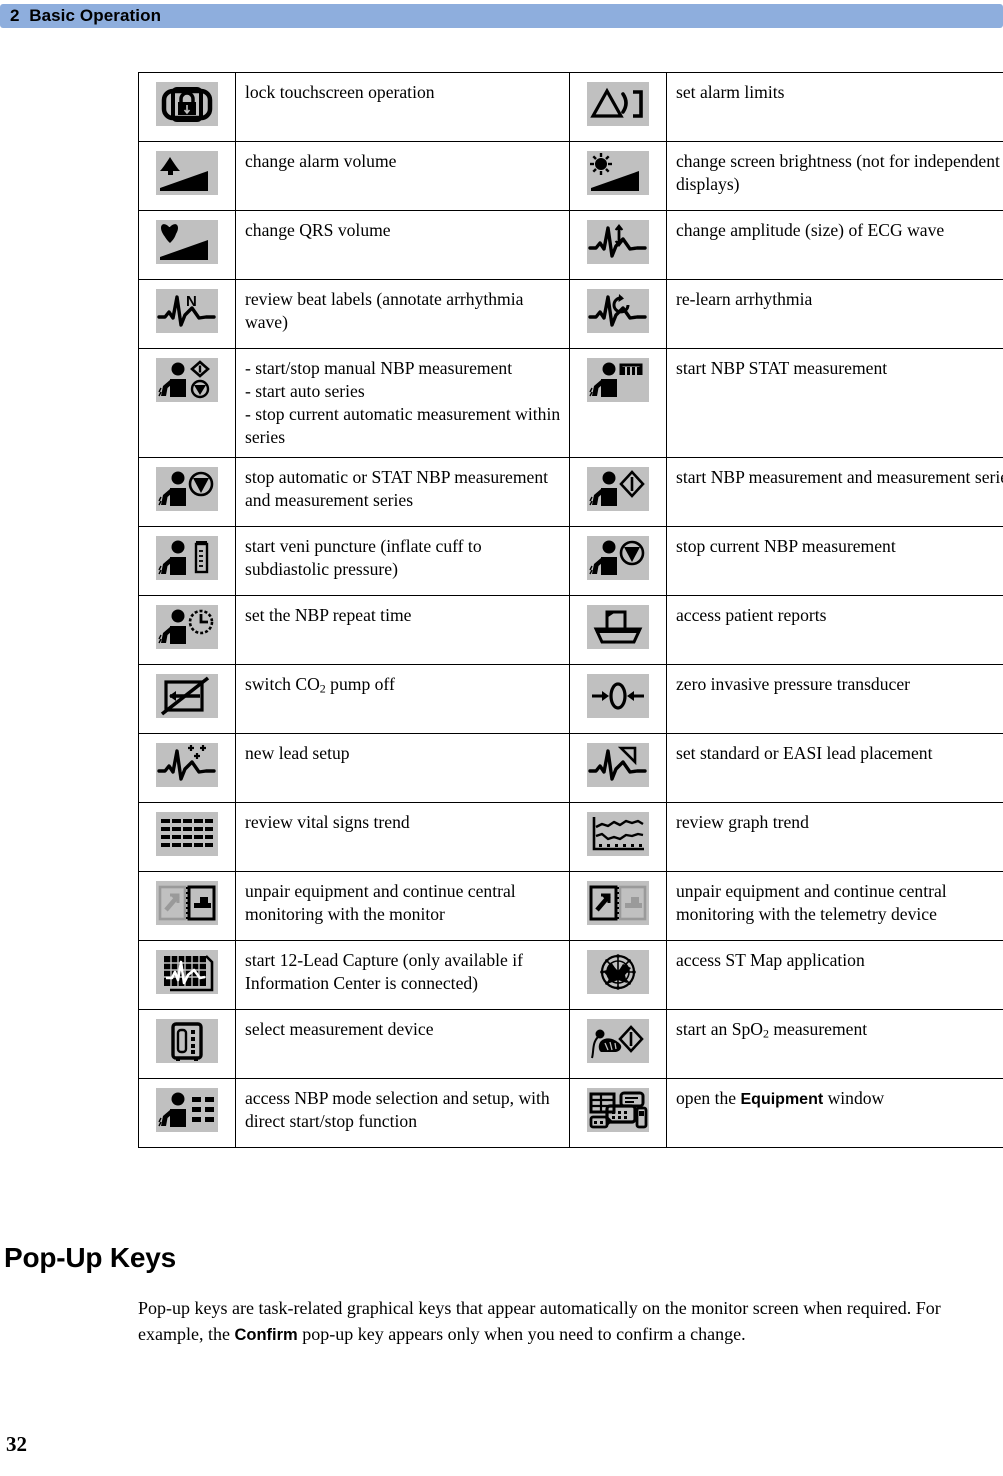 This screenshot has height=1476, width=1003. What do you see at coordinates (501, 16) in the screenshot?
I see `page-running-header: 2 Basic Operation` at bounding box center [501, 16].